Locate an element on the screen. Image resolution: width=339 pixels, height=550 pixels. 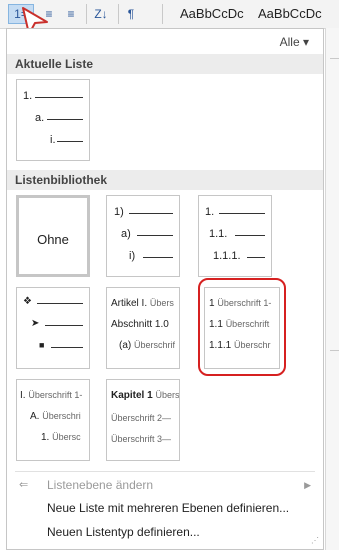
filter-dropdown: Alle ▾ is located at coordinates (294, 42).